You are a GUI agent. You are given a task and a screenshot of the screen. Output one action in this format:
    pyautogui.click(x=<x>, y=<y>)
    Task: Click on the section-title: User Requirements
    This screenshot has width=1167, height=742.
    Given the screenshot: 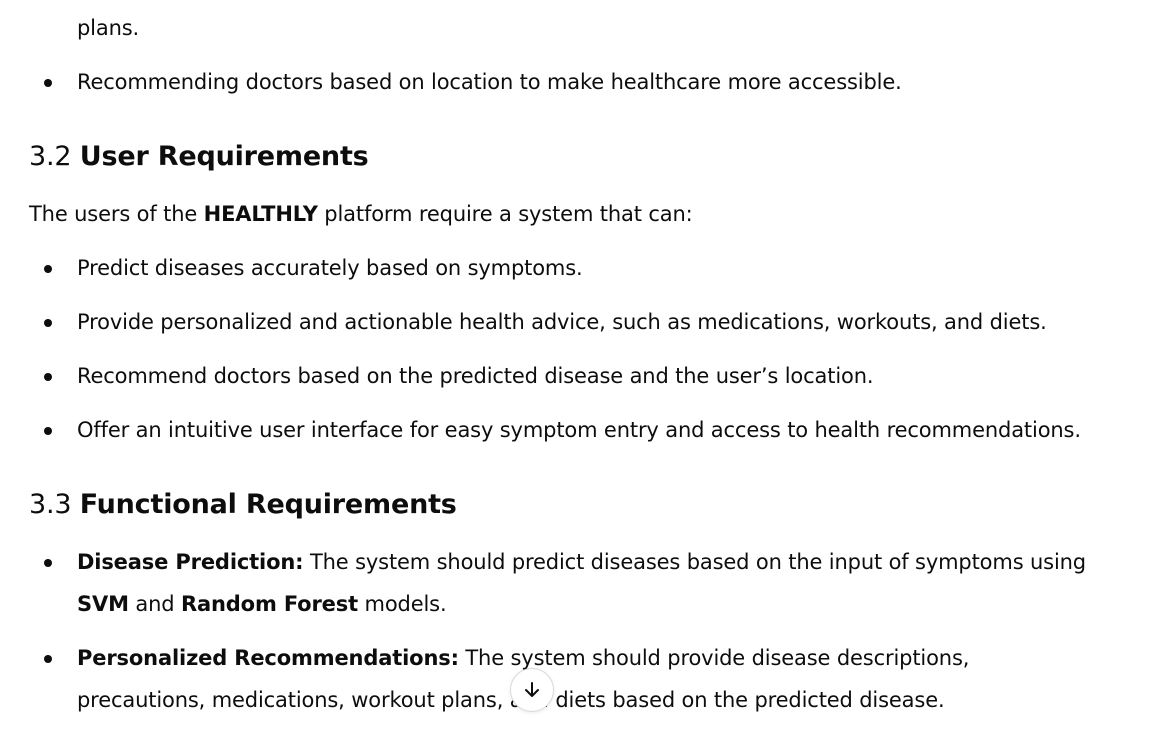 What is the action you would take?
    pyautogui.click(x=224, y=156)
    